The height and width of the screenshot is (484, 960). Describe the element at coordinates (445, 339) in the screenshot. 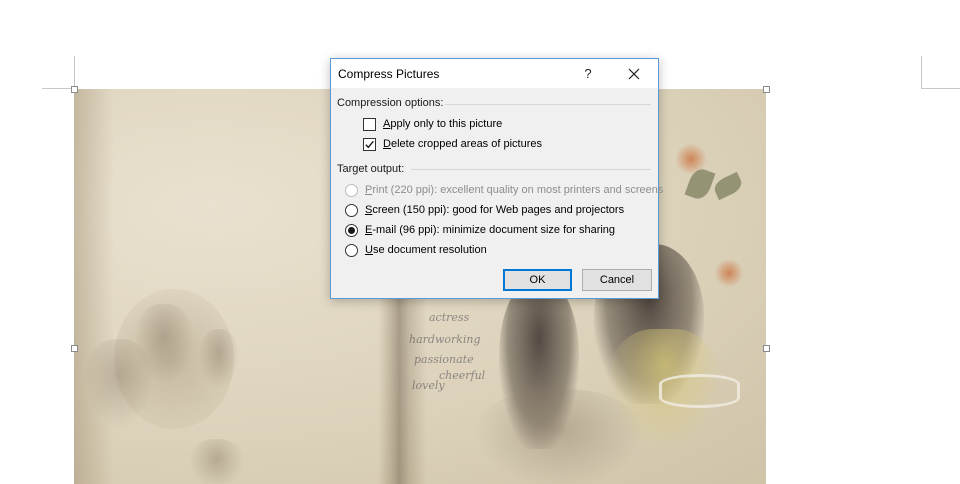

I see `handwriting-word: hardworking` at that location.